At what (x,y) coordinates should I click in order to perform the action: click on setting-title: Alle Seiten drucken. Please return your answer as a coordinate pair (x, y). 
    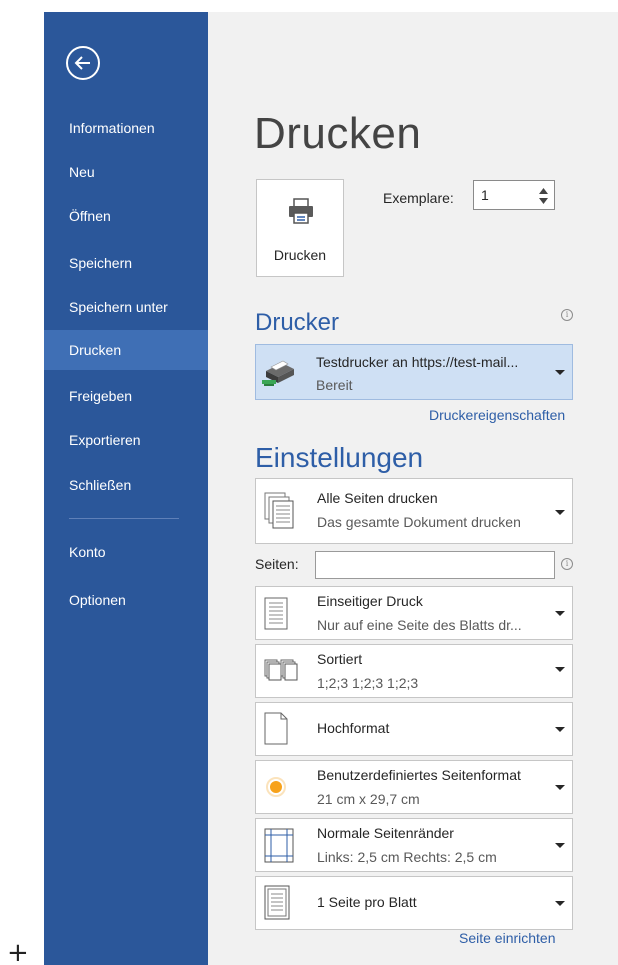
    Looking at the image, I should click on (377, 498).